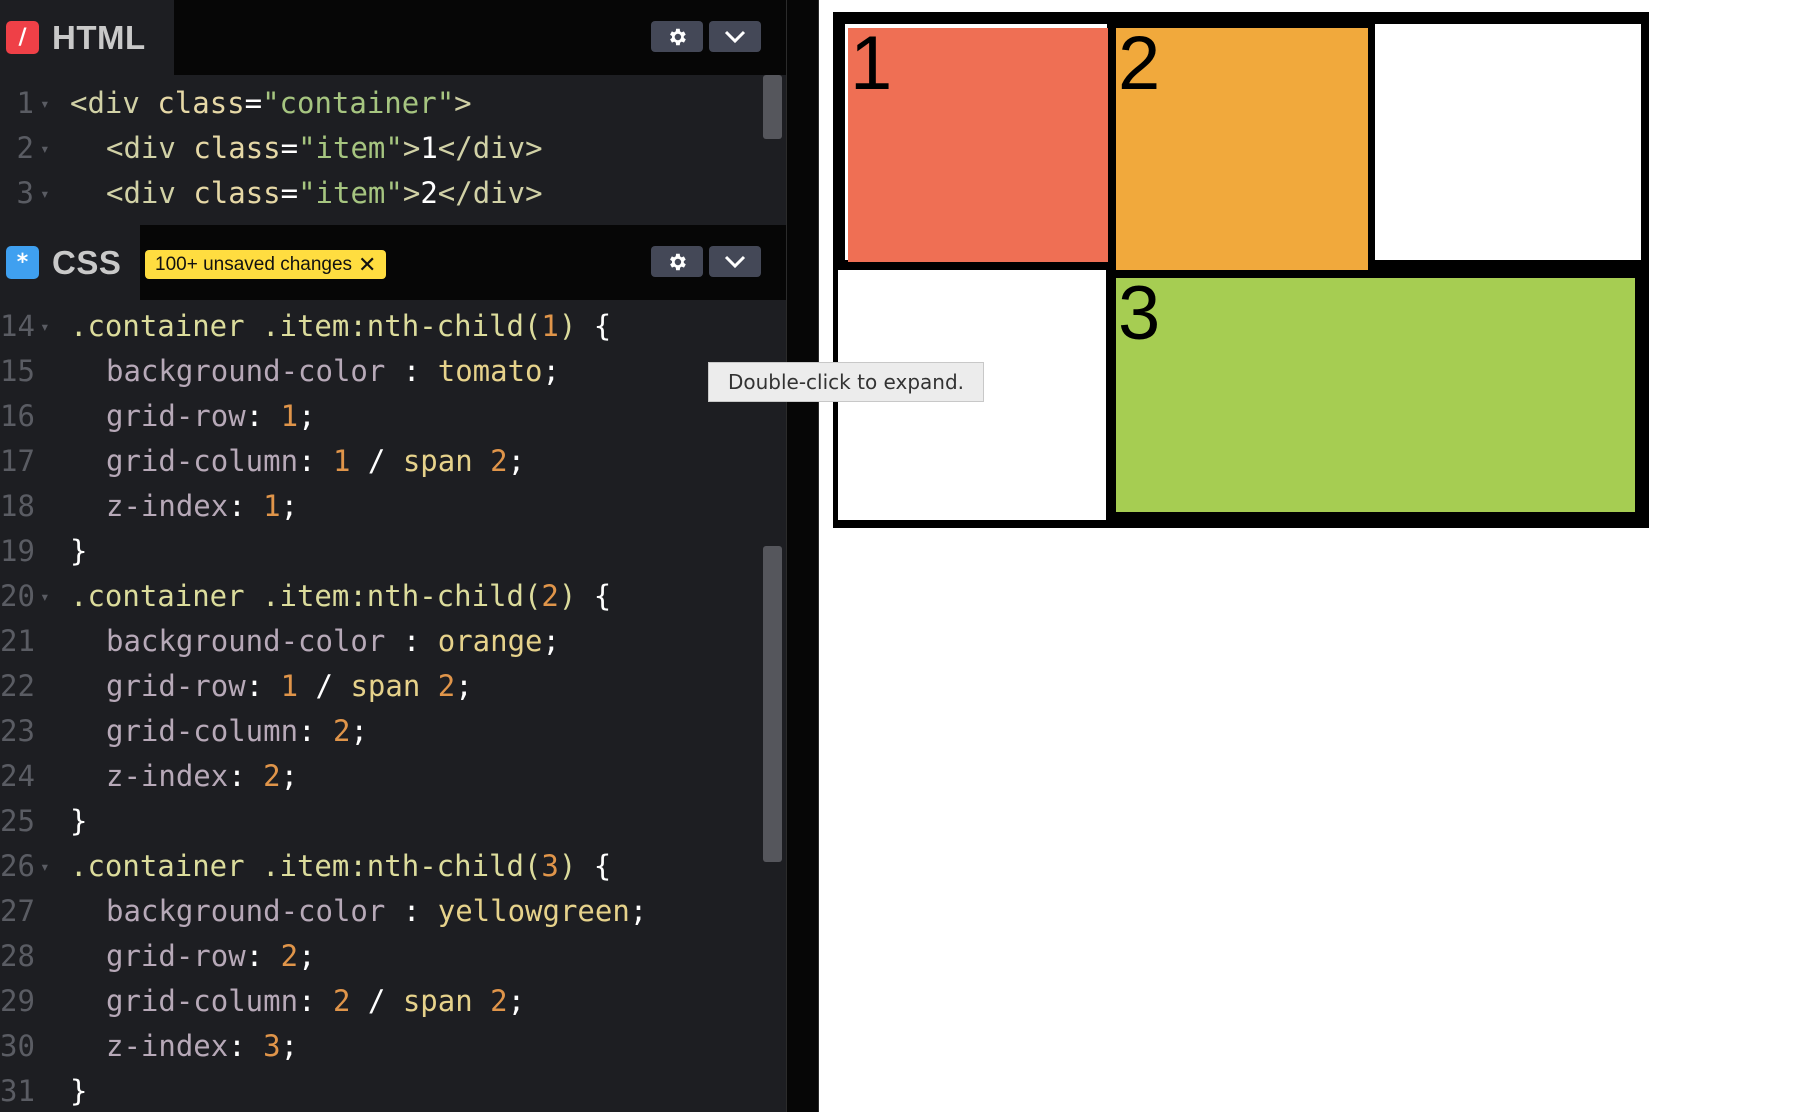  What do you see at coordinates (380, 821) in the screenshot?
I see `code-line: 25}` at bounding box center [380, 821].